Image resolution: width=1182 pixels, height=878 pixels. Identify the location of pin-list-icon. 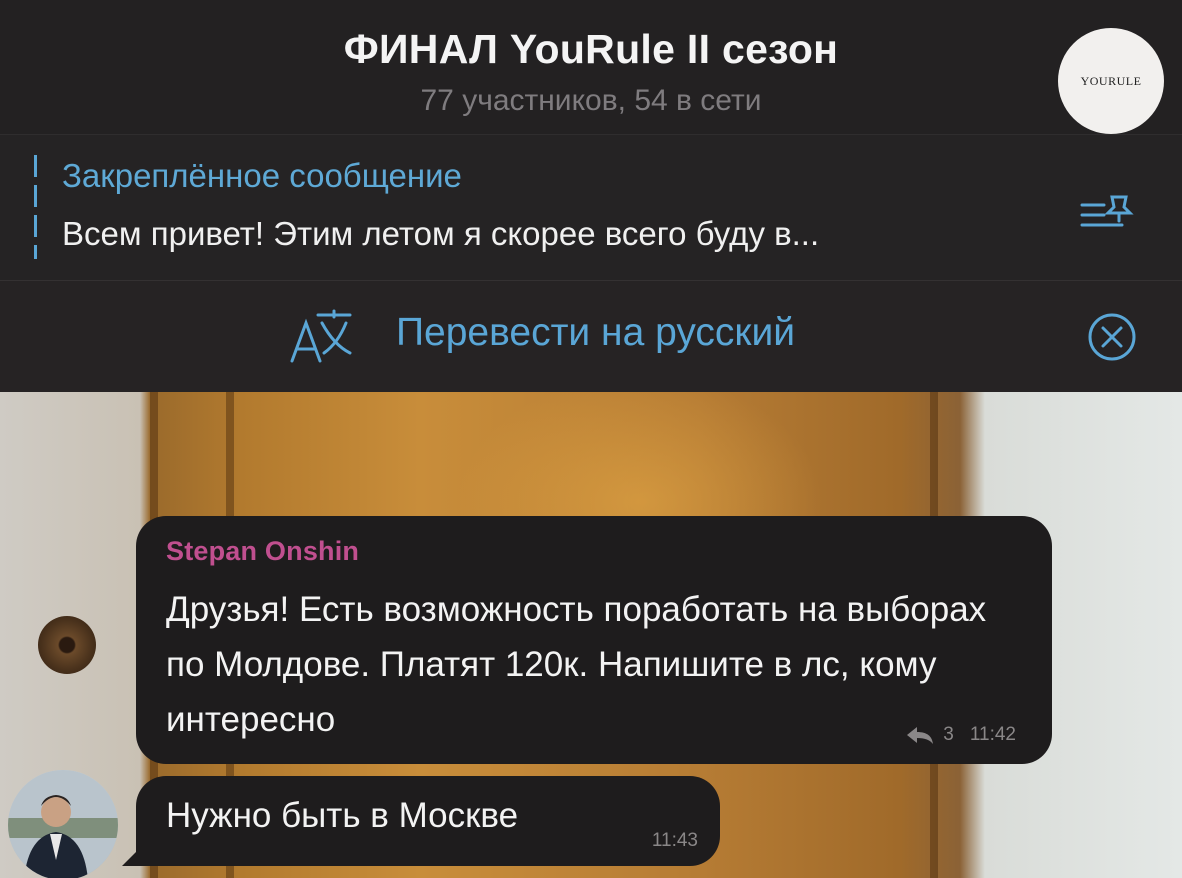
(1109, 213).